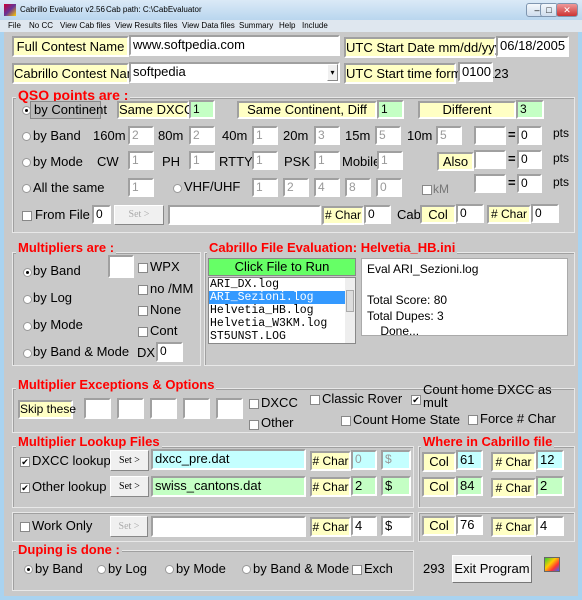 This screenshot has width=582, height=600. Describe the element at coordinates (139, 215) in the screenshot. I see `from-file-set-button: Set >` at that location.